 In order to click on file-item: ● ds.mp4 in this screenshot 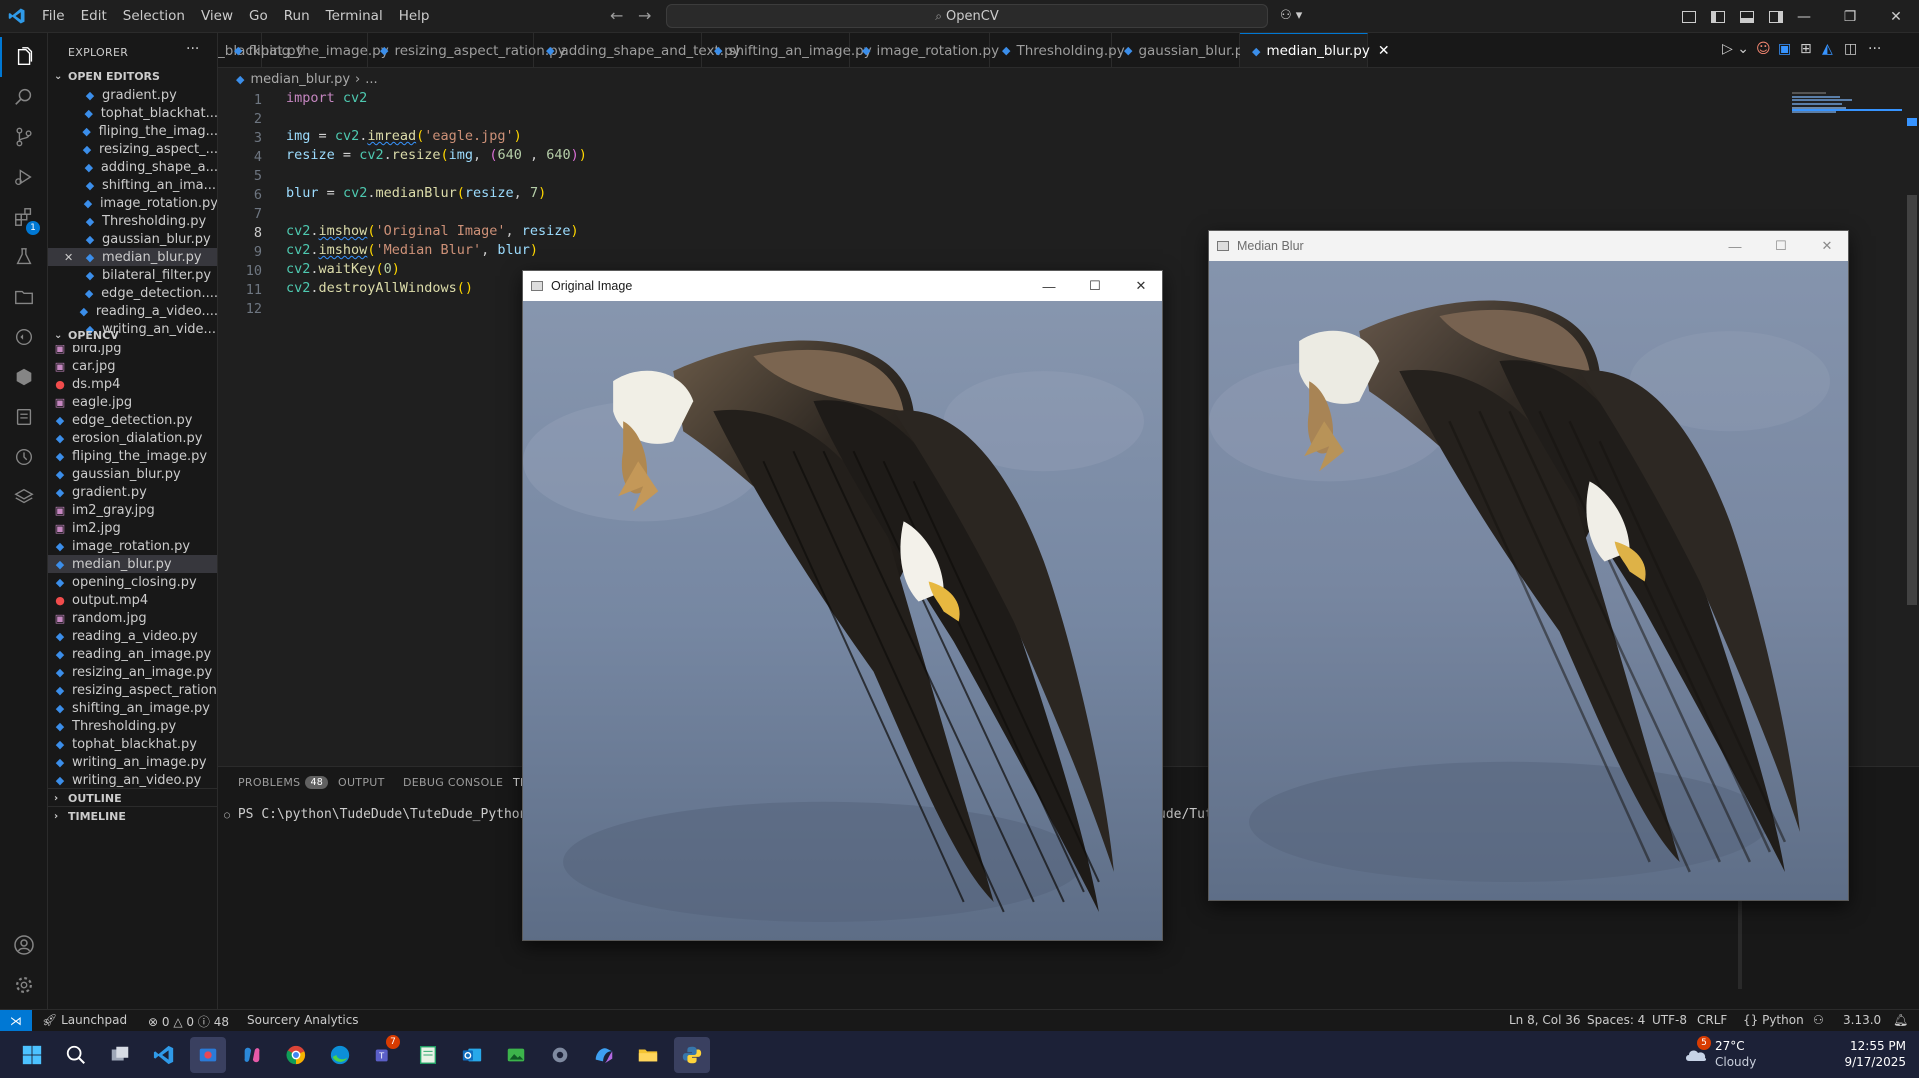, I will do `click(132, 384)`.